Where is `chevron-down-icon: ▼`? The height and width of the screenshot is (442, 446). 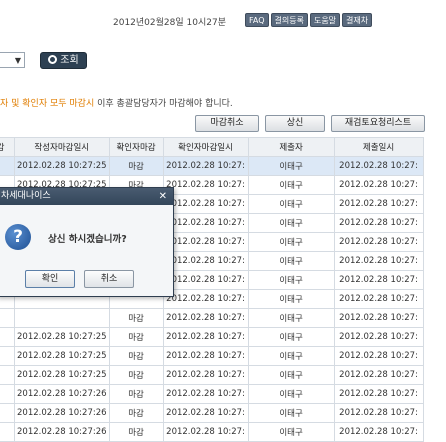
chevron-down-icon: ▼ is located at coordinates (17, 60).